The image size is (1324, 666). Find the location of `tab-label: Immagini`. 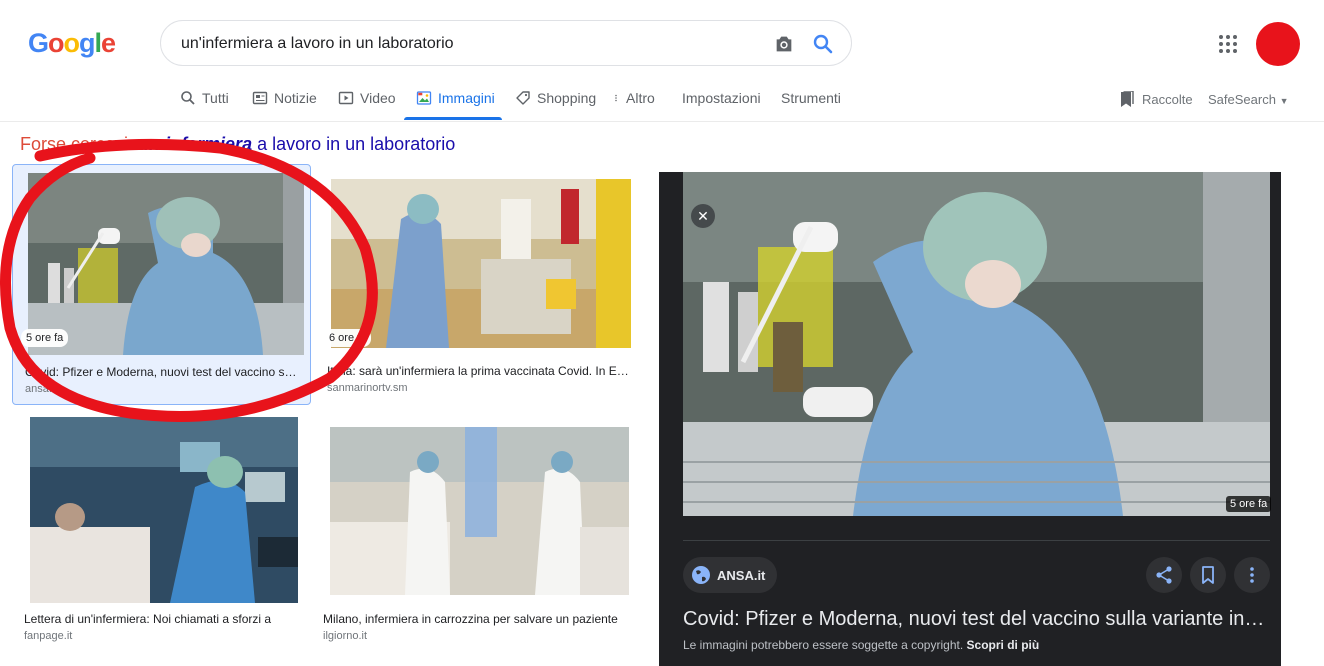

tab-label: Immagini is located at coordinates (466, 98).